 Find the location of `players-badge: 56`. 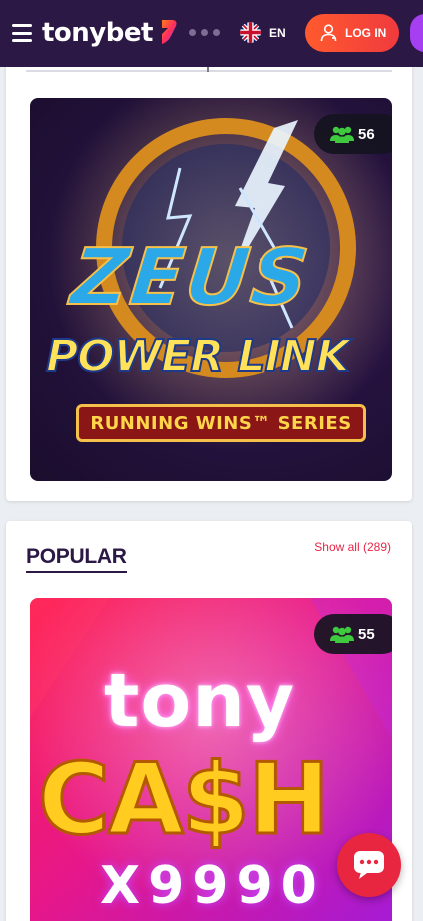

players-badge: 56 is located at coordinates (353, 134).